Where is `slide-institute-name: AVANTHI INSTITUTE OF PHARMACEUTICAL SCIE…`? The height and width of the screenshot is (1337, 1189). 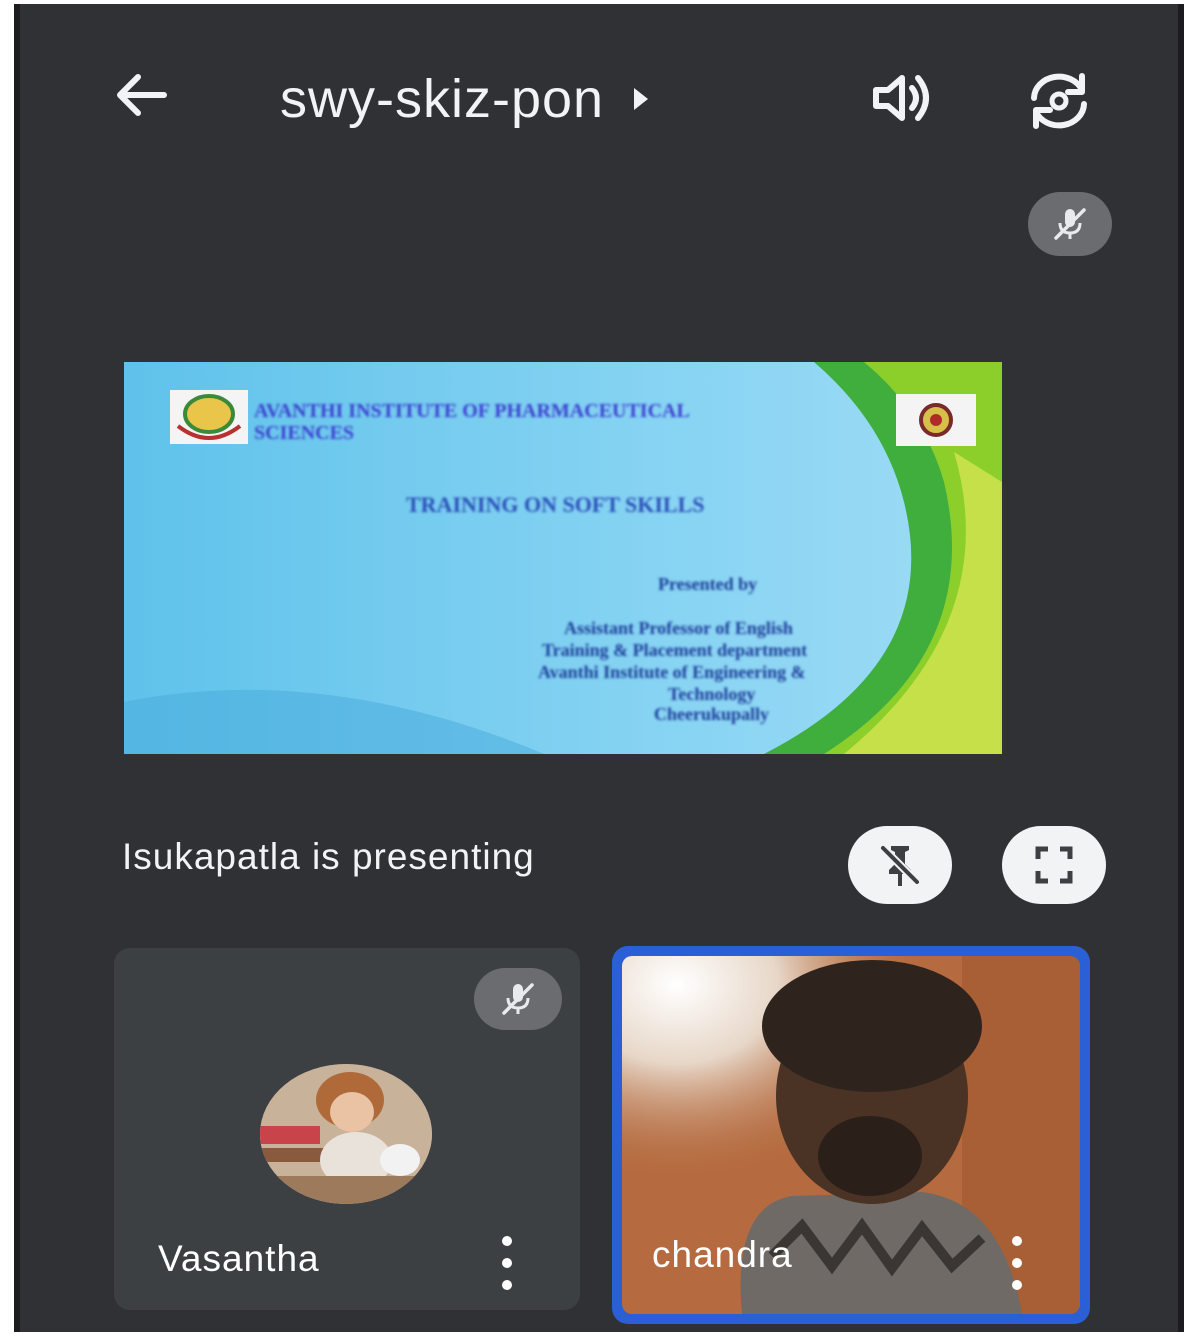 slide-institute-name: AVANTHI INSTITUTE OF PHARMACEUTICAL SCIE… is located at coordinates (471, 422).